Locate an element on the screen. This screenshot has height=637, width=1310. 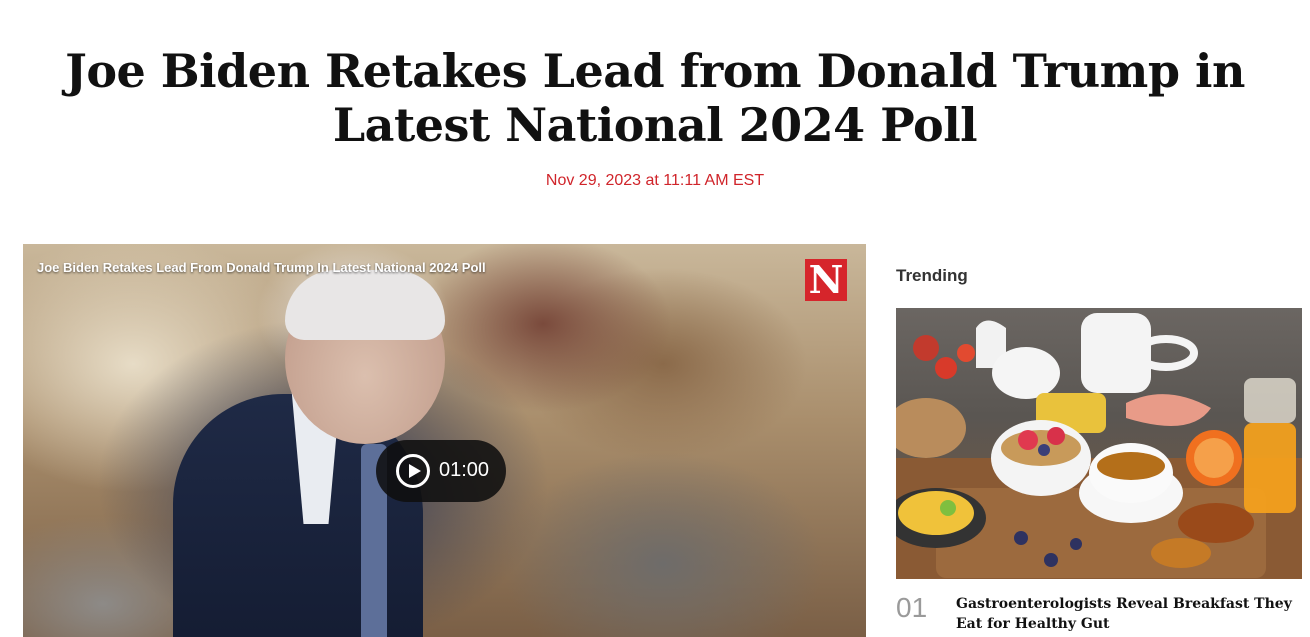
video-duration: 01:00 is located at coordinates (464, 470).